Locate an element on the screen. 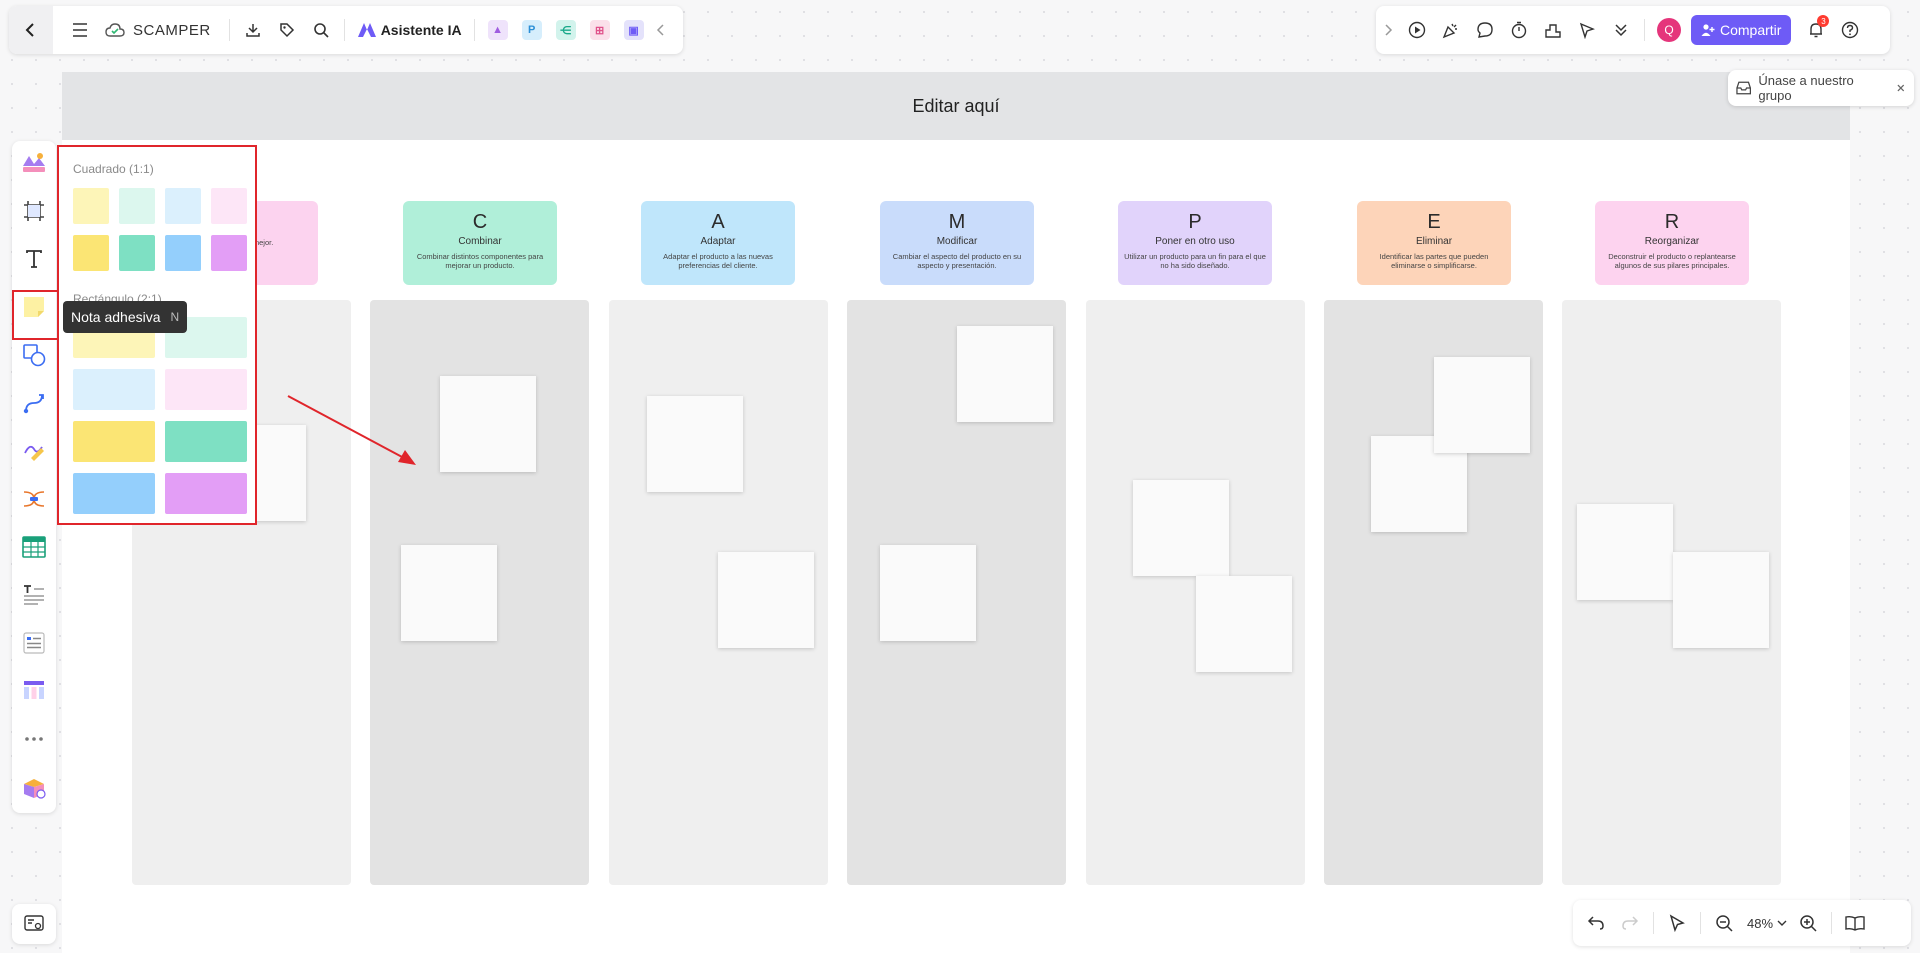 The height and width of the screenshot is (953, 1920). apps-tool is located at coordinates (34, 787).